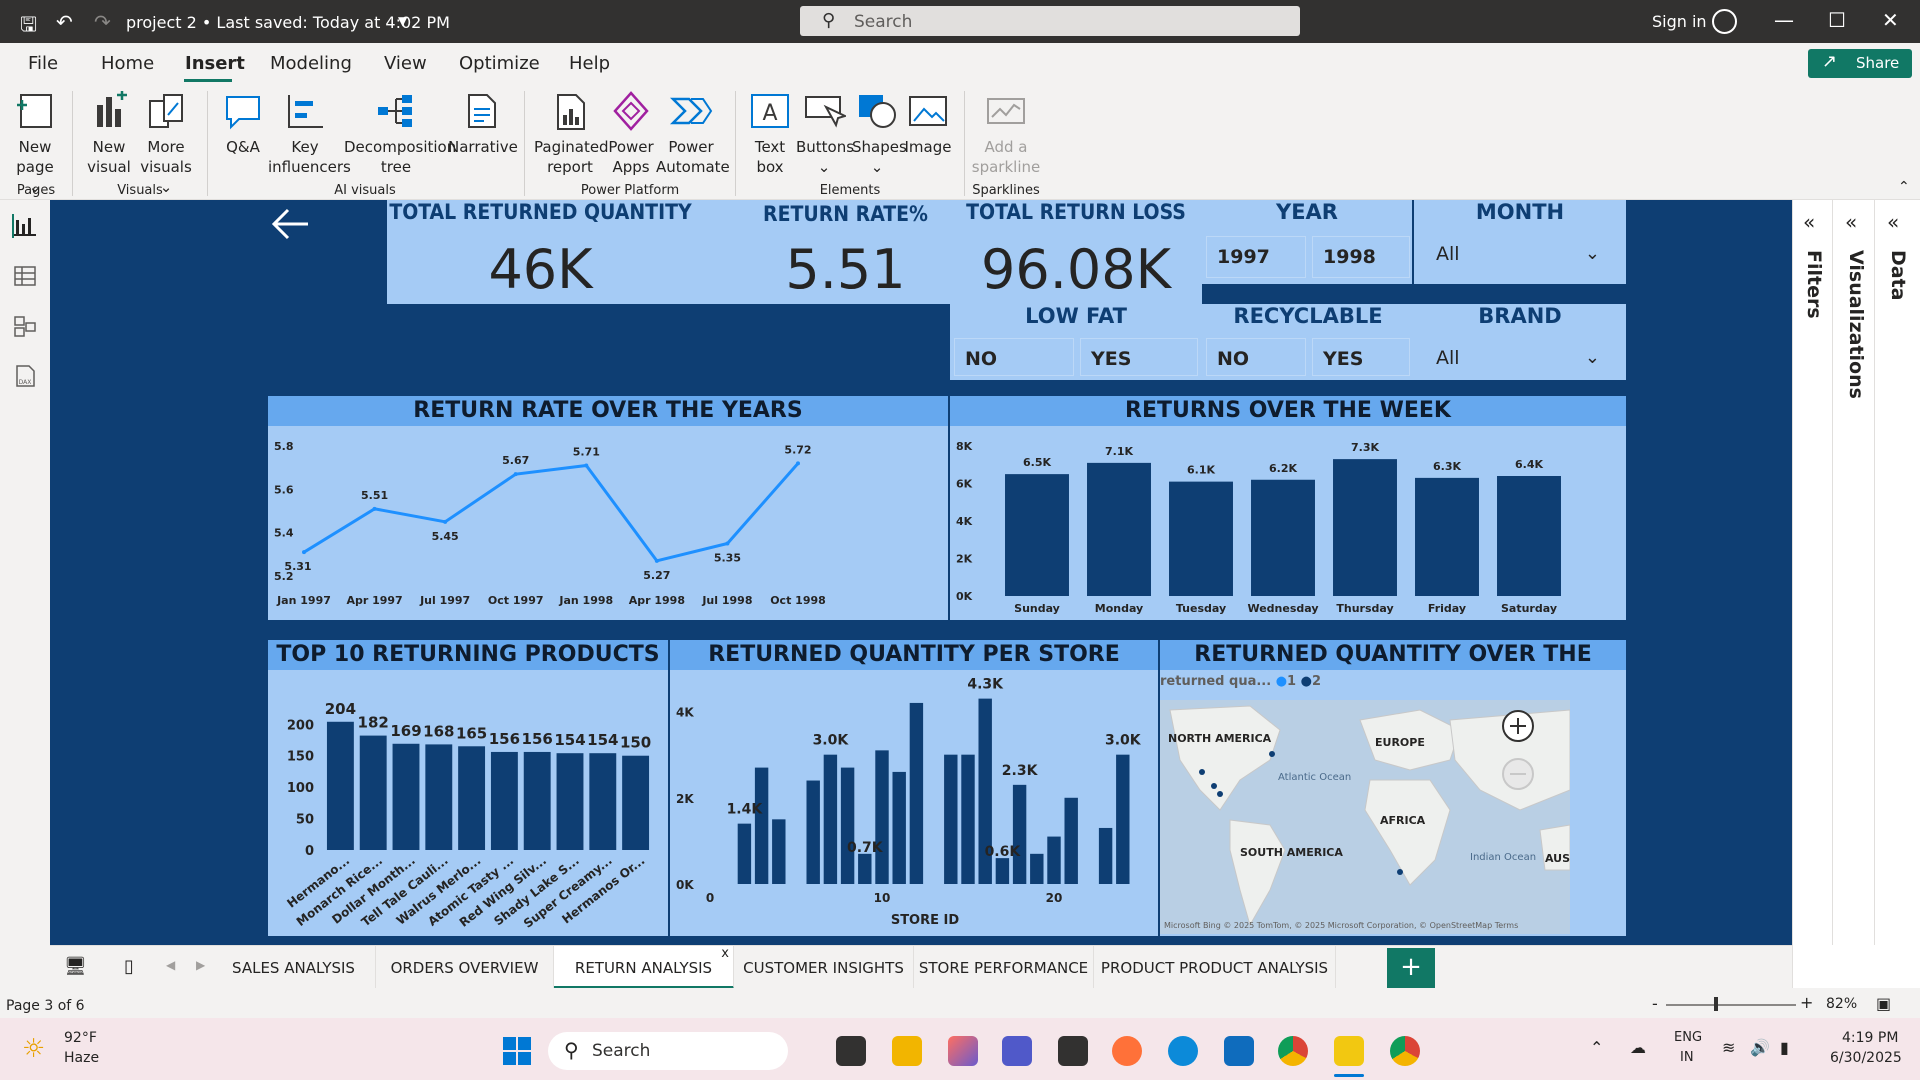 The image size is (1920, 1080). What do you see at coordinates (1014, 357) in the screenshot?
I see `slicer-low-fat-no: NO` at bounding box center [1014, 357].